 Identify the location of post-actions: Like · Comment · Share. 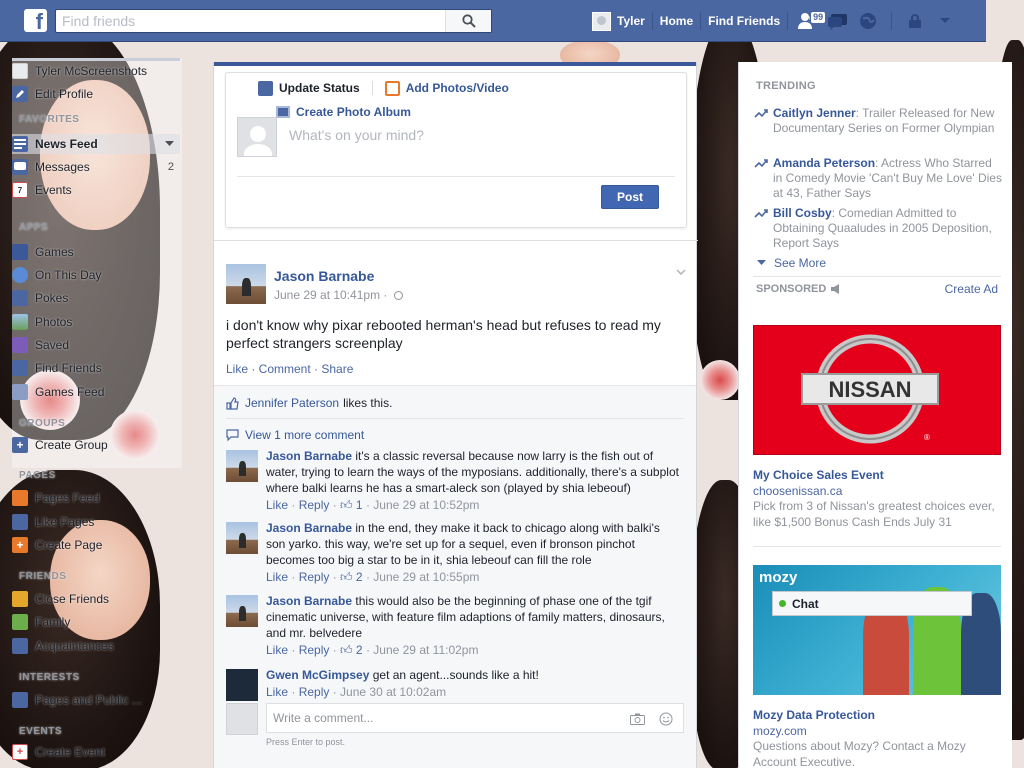
(289, 369).